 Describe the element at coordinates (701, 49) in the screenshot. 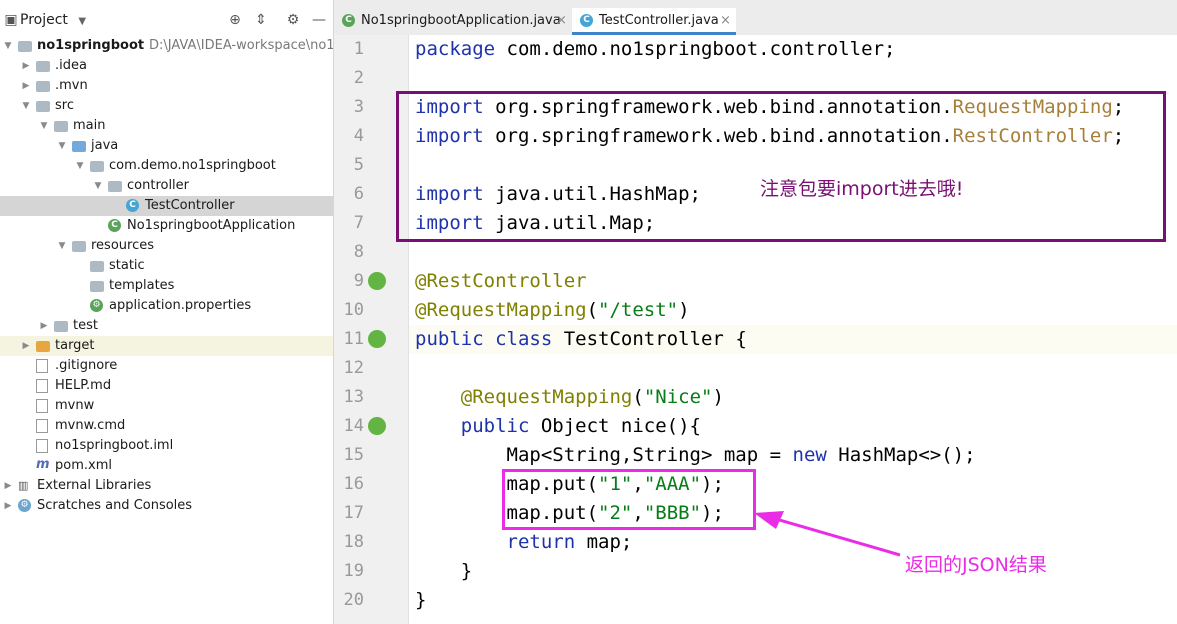

I see `code-token: com.demo.no1springboot.controller;` at that location.